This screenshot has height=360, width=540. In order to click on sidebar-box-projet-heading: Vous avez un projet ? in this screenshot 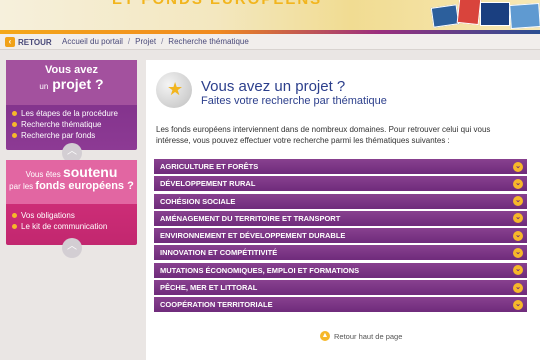, I will do `click(71, 82)`.